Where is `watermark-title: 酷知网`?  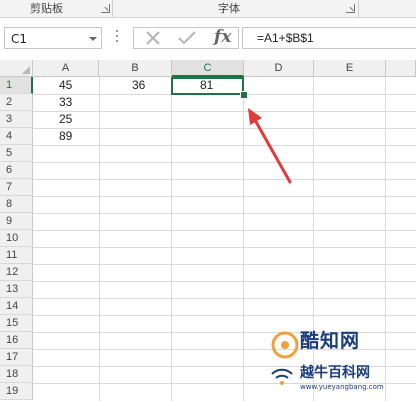 watermark-title: 酷知网 is located at coordinates (330, 341).